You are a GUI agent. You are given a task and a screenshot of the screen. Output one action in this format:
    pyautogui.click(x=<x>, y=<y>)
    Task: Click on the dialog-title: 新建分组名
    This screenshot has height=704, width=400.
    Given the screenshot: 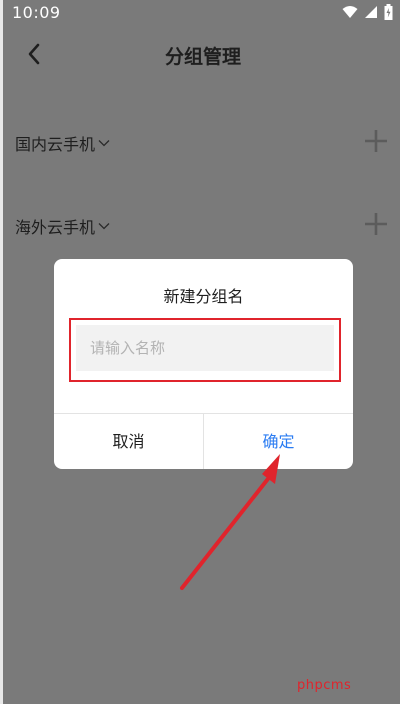 What is the action you would take?
    pyautogui.click(x=203, y=296)
    